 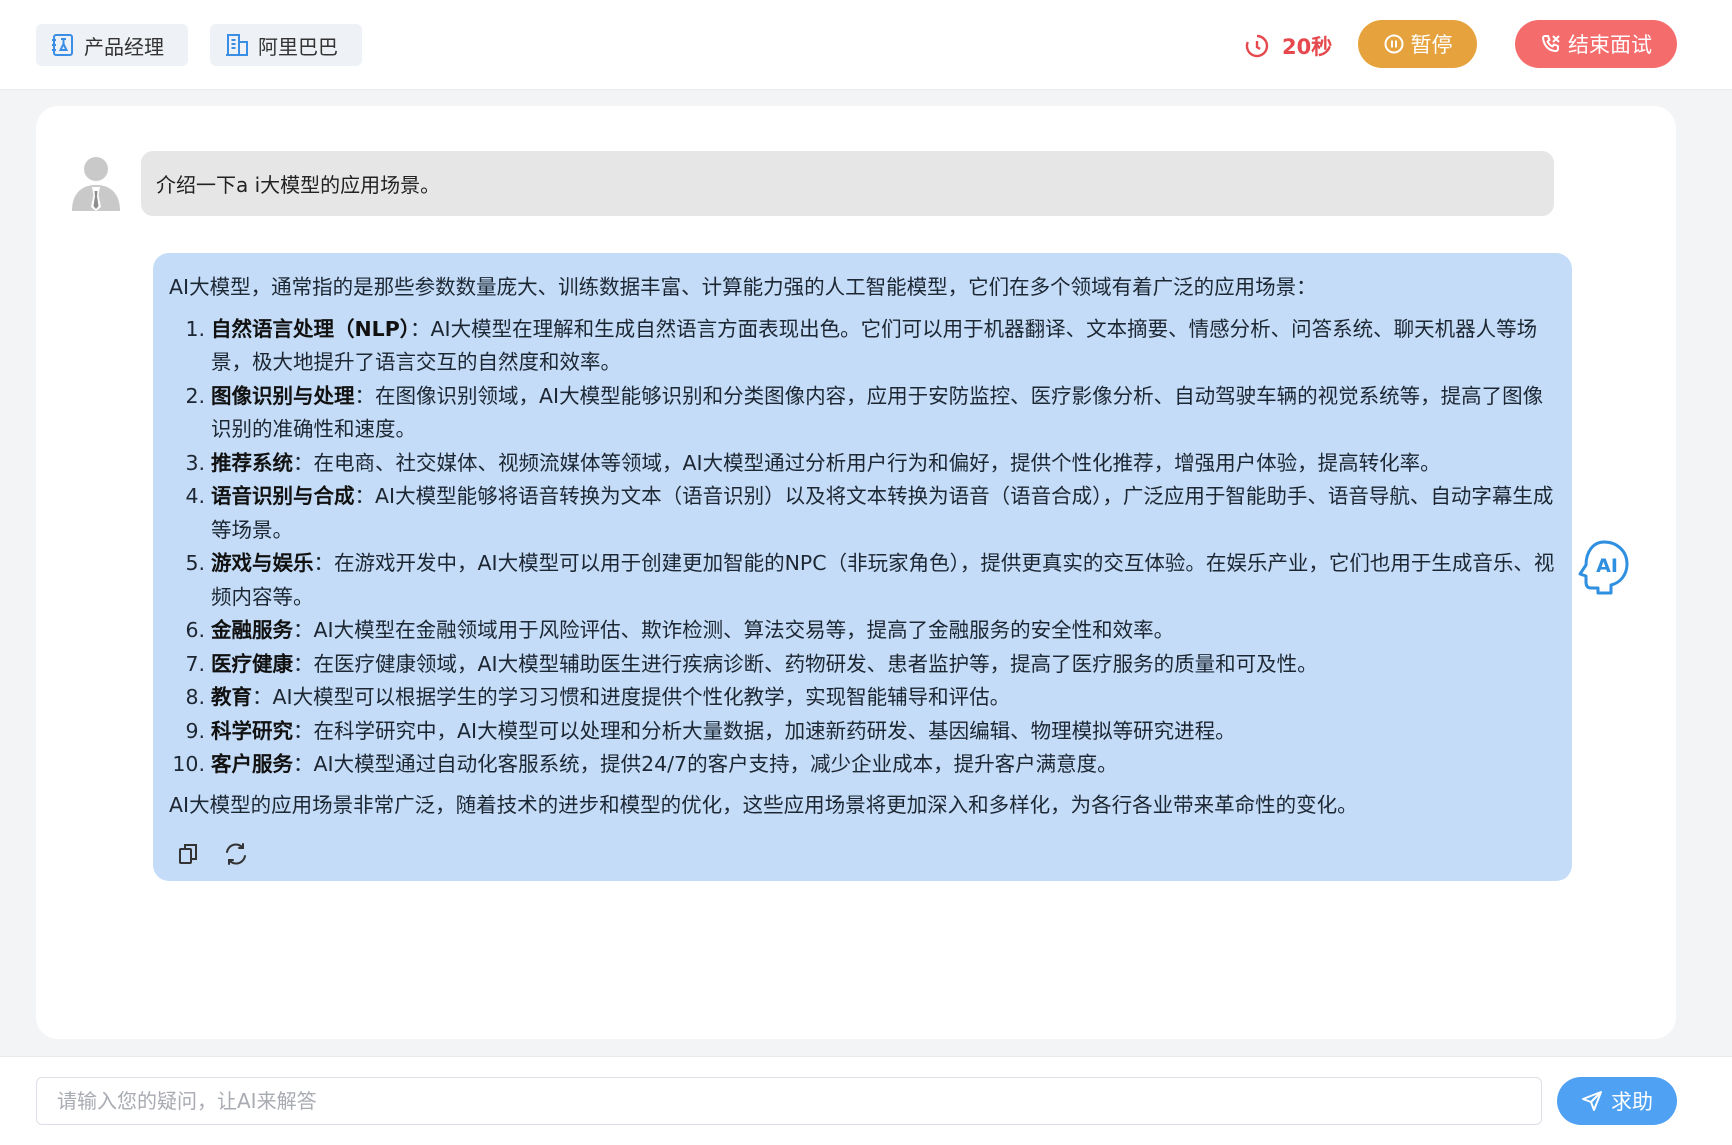 I want to click on building-icon, so click(x=237, y=45).